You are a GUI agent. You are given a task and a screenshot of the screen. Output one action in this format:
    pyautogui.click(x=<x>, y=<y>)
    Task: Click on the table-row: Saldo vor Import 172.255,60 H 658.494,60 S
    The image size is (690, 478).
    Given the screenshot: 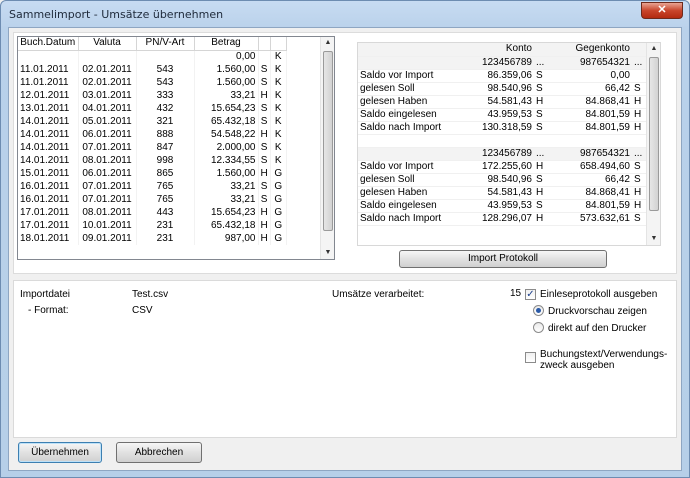 What is the action you would take?
    pyautogui.click(x=502, y=167)
    